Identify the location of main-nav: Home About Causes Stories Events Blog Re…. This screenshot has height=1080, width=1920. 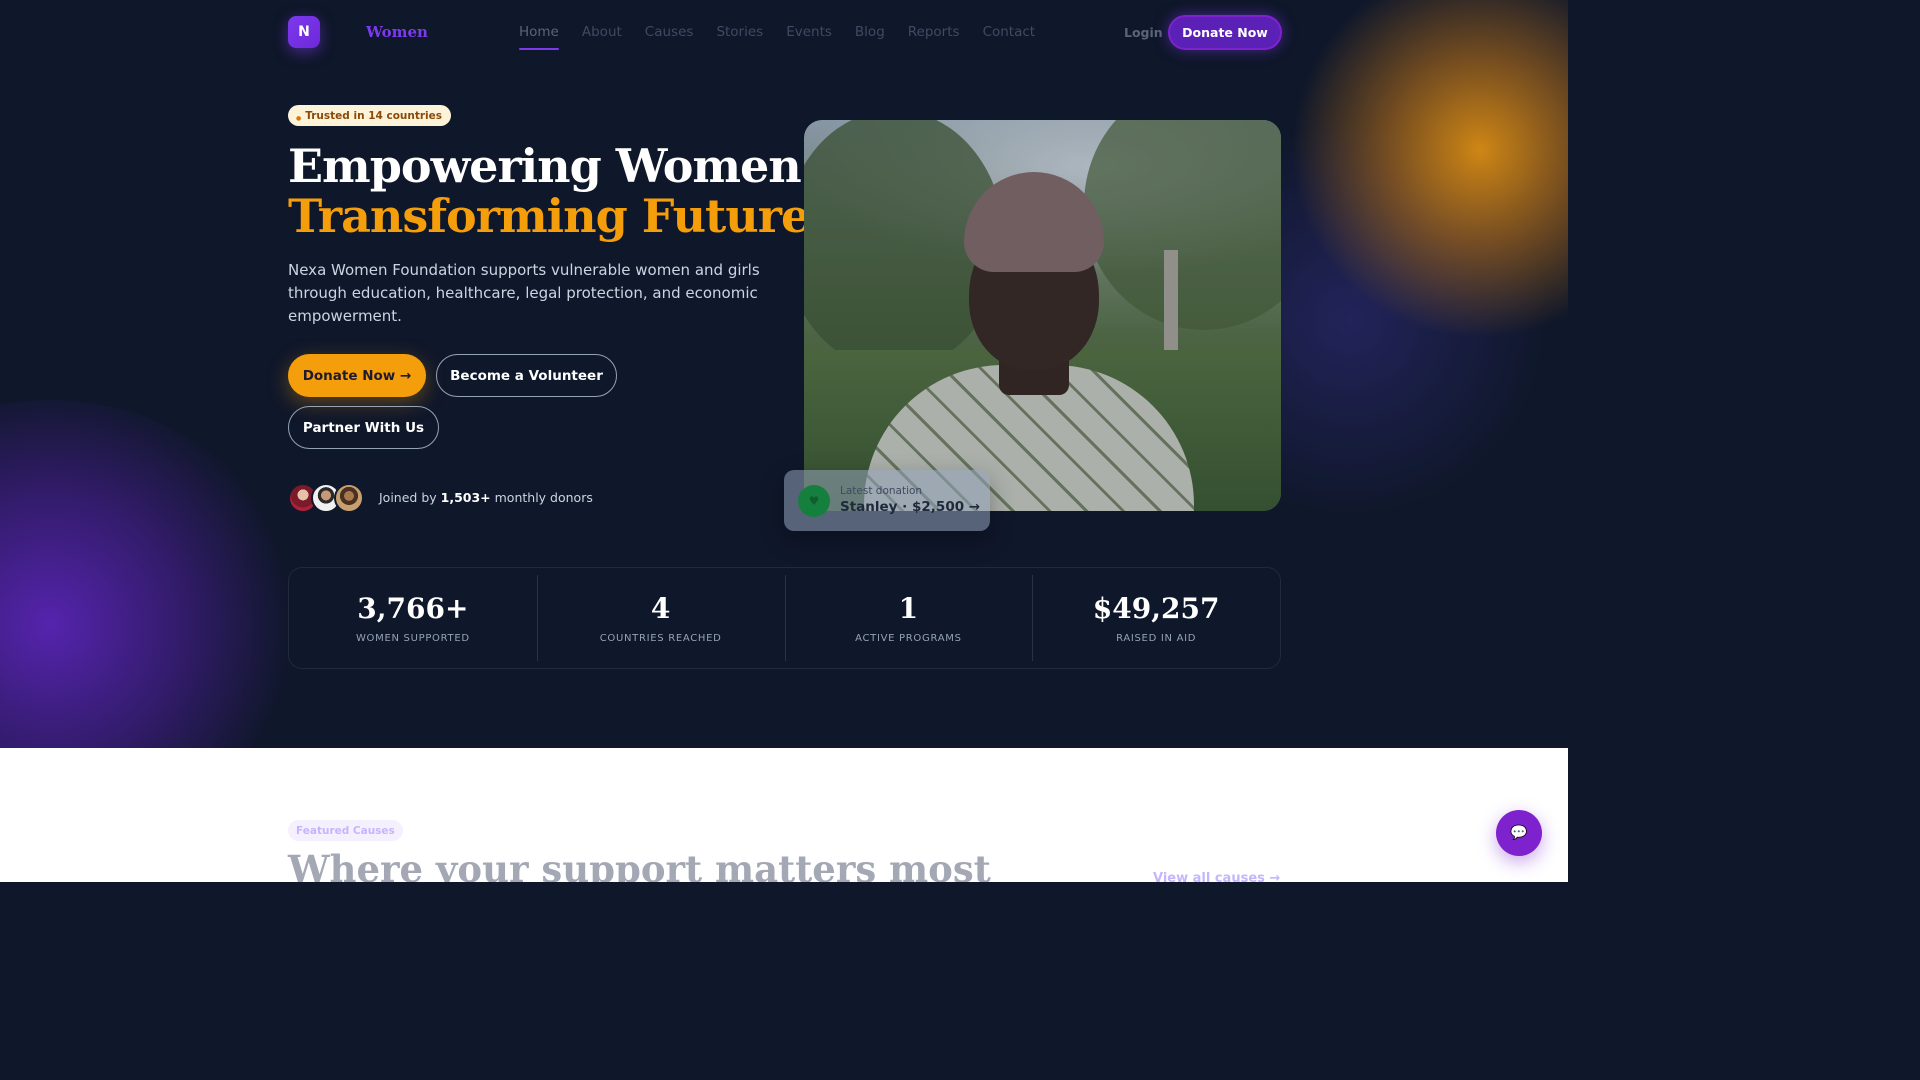
(788, 37).